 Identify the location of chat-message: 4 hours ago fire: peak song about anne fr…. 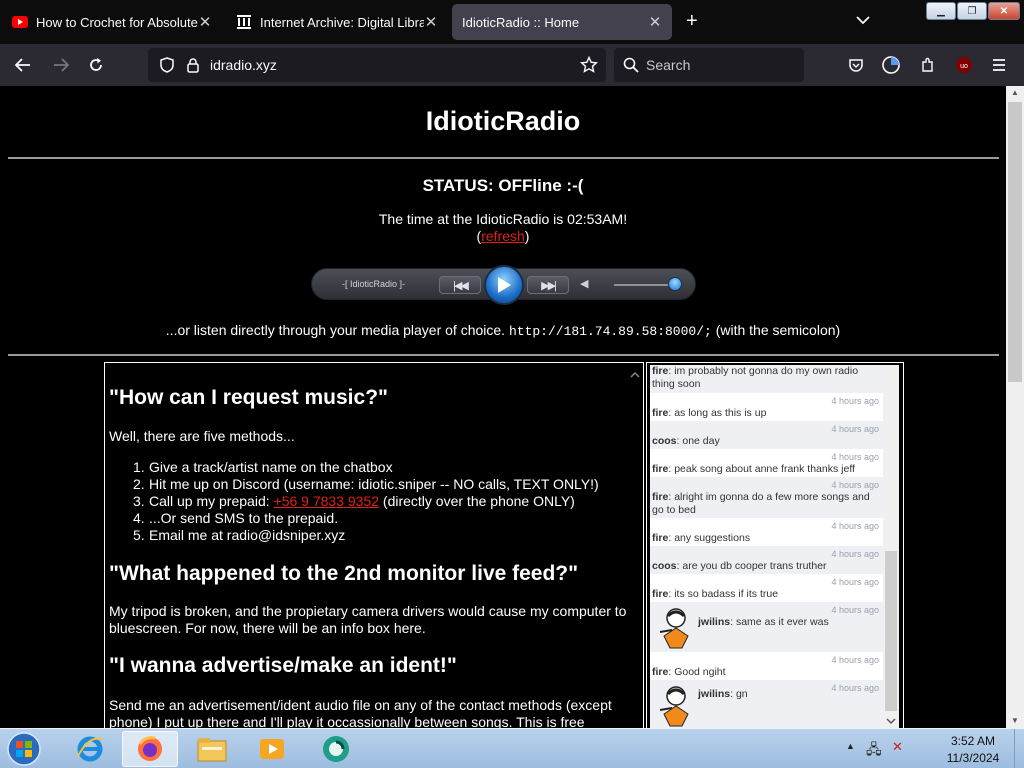
(765, 463).